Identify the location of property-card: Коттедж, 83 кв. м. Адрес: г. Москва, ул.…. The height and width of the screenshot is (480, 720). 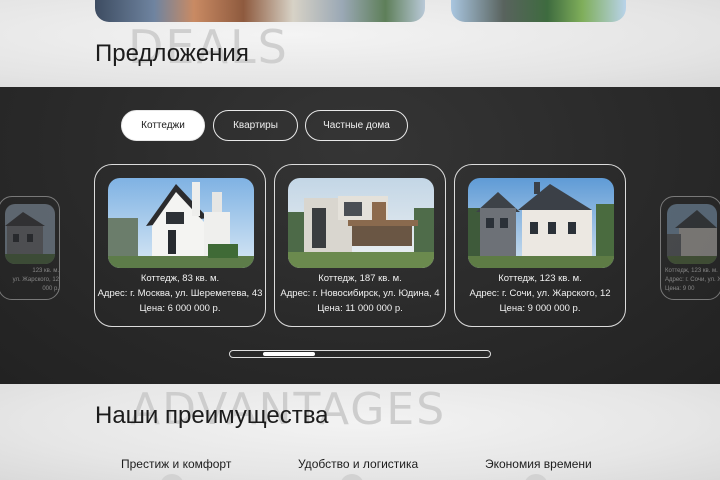
(180, 245).